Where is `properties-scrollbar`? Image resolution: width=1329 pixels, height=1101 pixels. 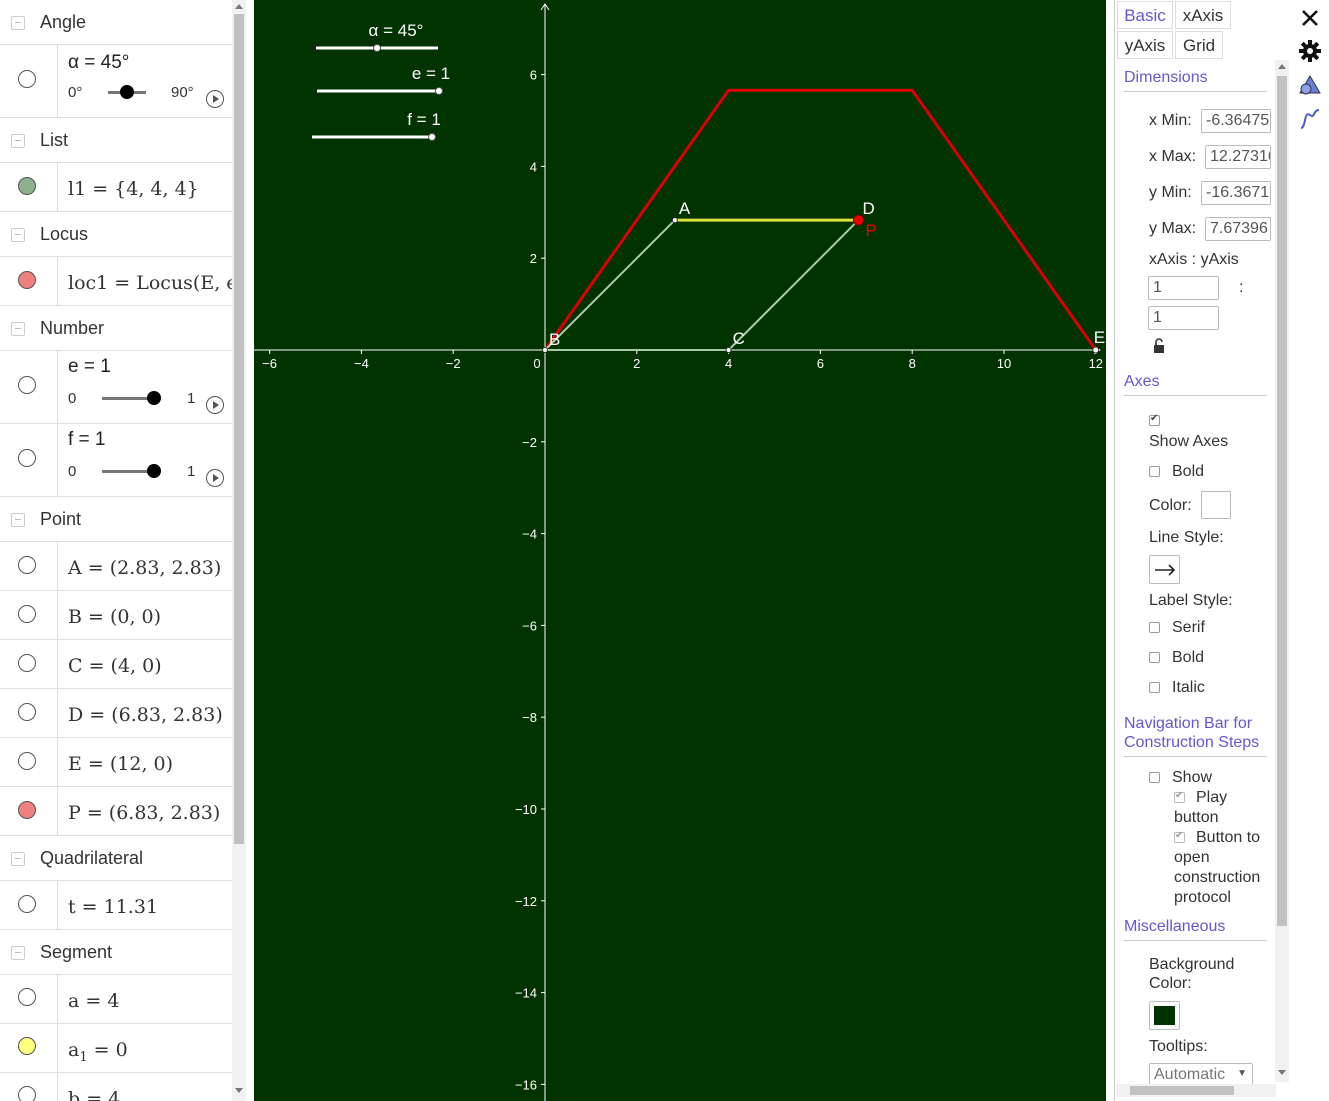 properties-scrollbar is located at coordinates (1282, 571).